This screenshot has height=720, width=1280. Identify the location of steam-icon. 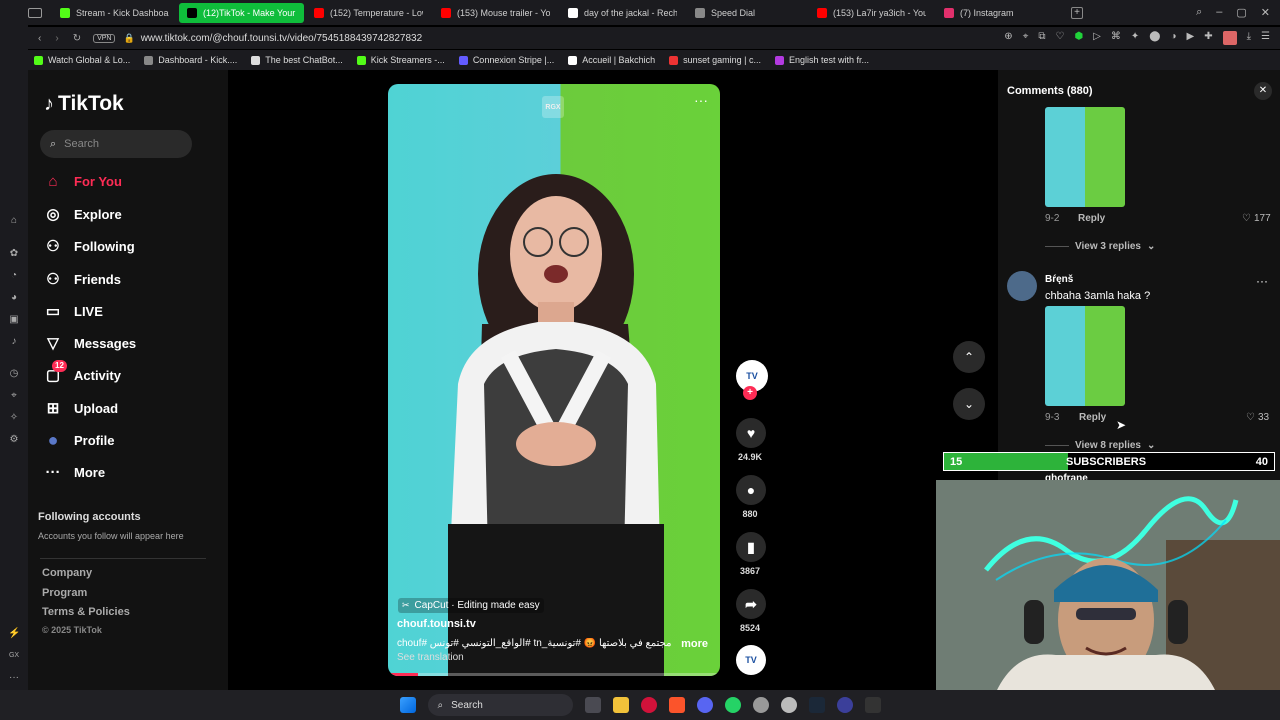
(816, 705).